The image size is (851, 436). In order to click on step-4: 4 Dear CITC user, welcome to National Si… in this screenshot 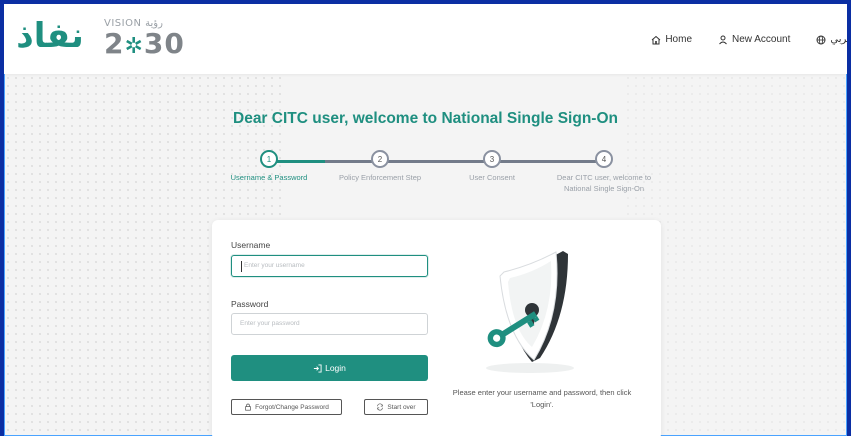, I will do `click(604, 172)`.